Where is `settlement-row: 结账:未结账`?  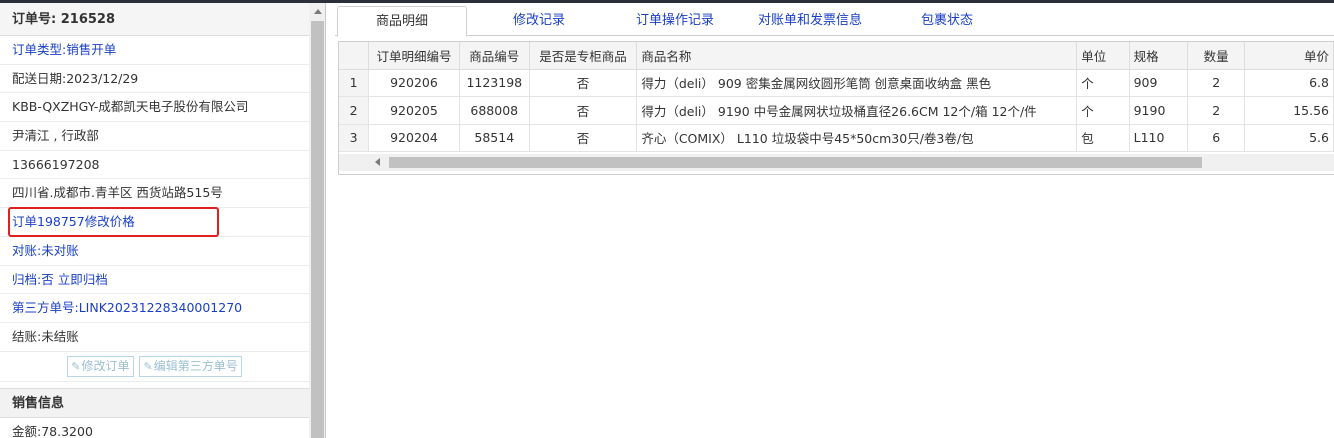
settlement-row: 结账:未结账 is located at coordinates (154, 337).